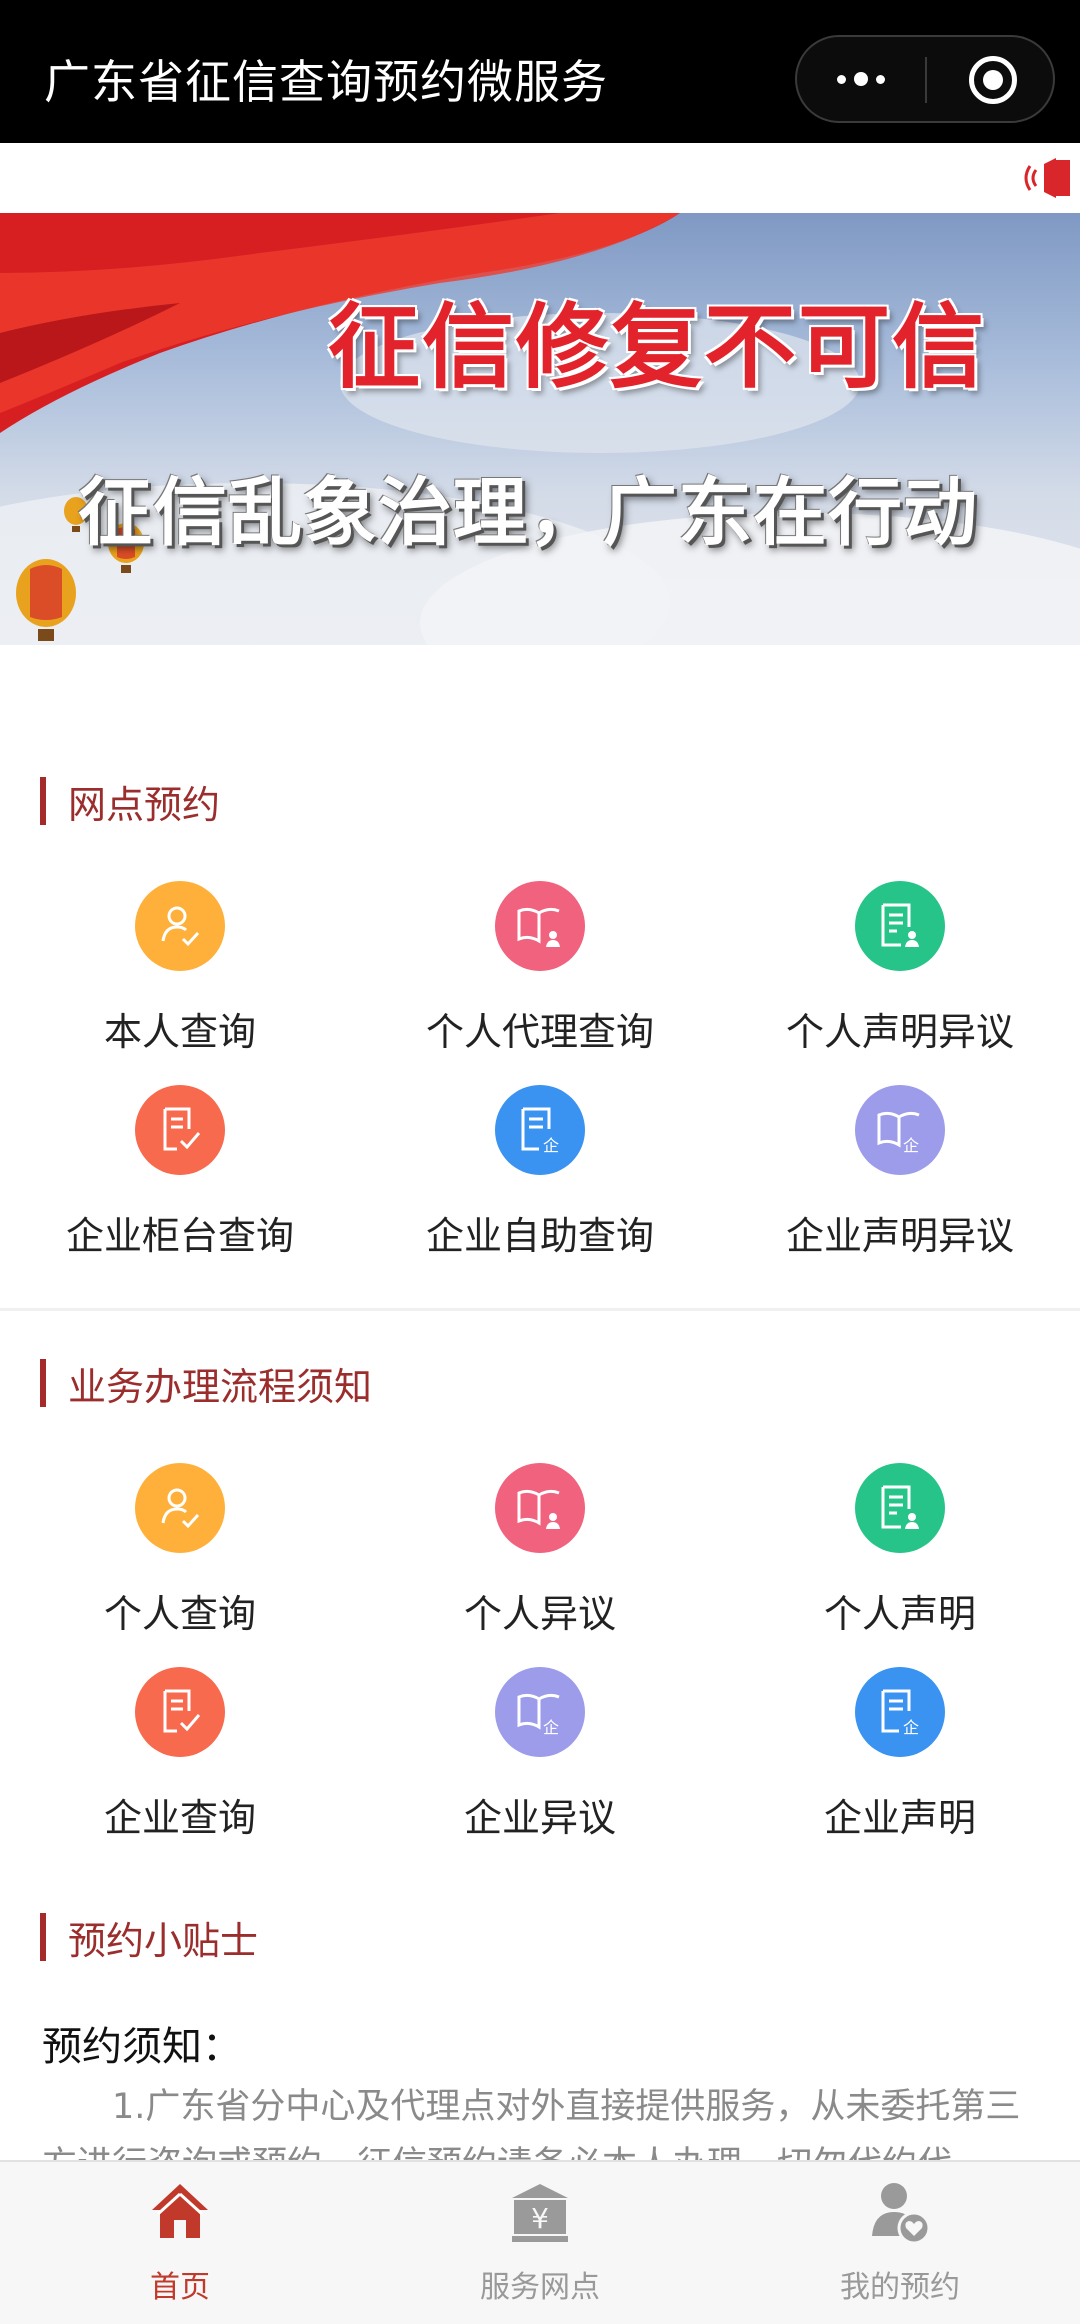 The width and height of the screenshot is (1080, 2324). I want to click on capsule-divider, so click(926, 80).